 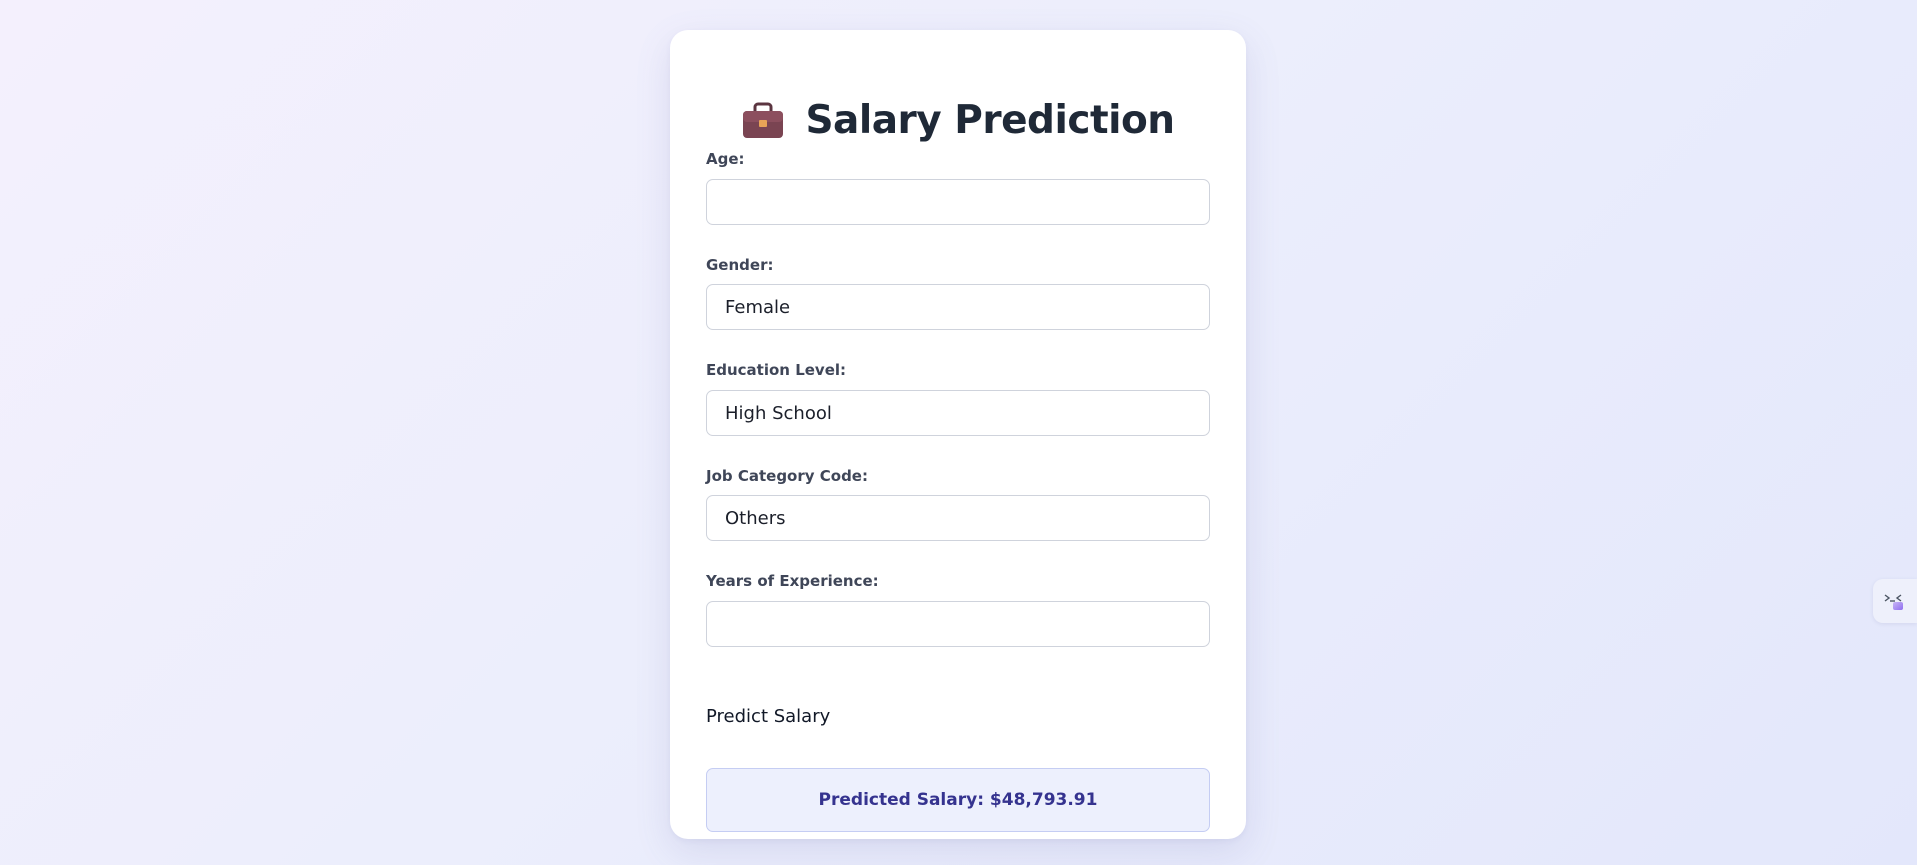 I want to click on predicted-salary-text: Predicted Salary: $48,793.91, so click(x=958, y=800).